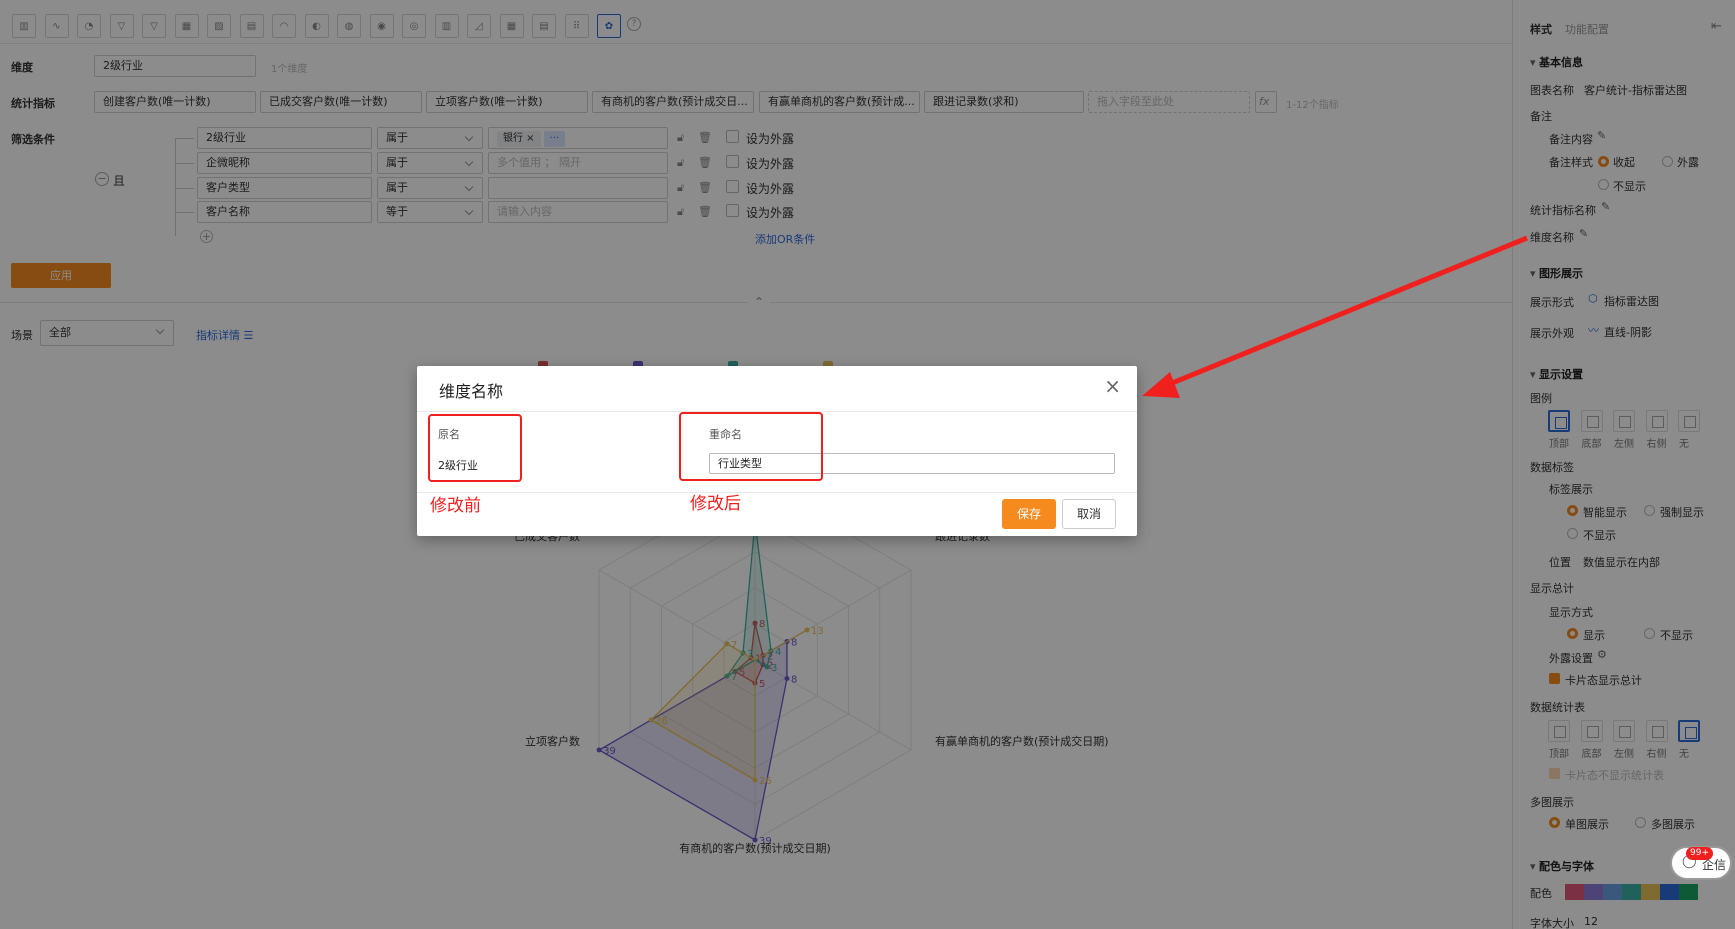 This screenshot has height=929, width=1735. I want to click on before-highlight-box, so click(475, 448).